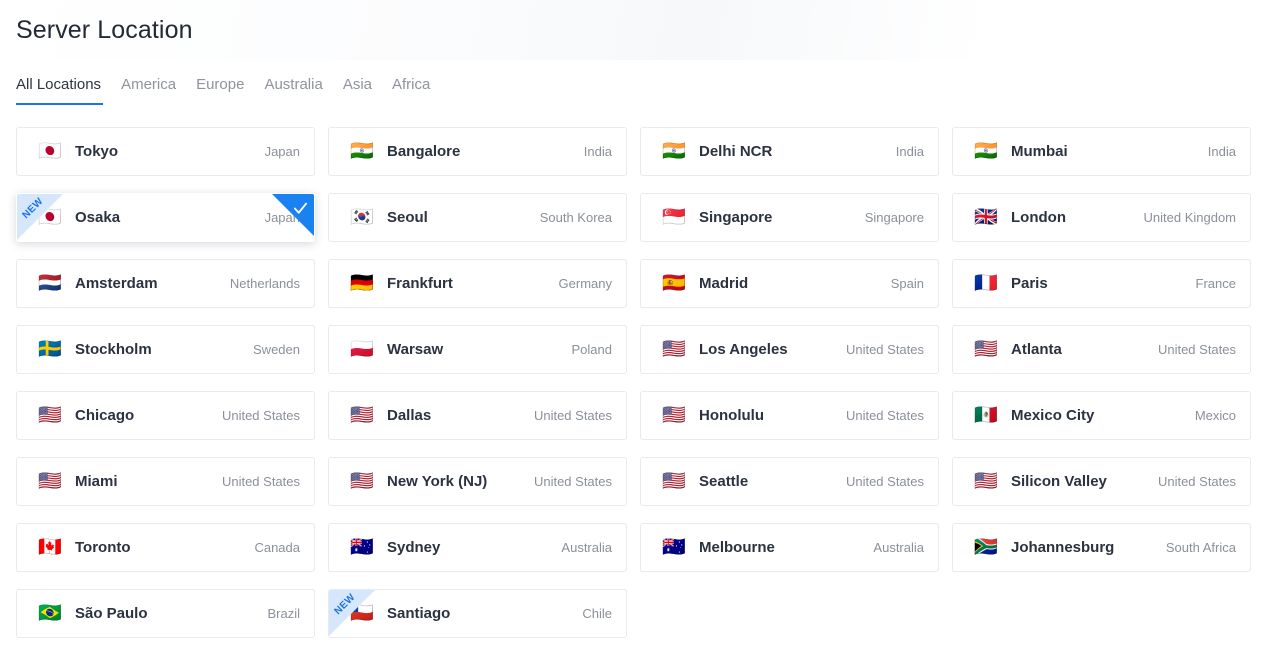 Image resolution: width=1267 pixels, height=665 pixels. What do you see at coordinates (907, 283) in the screenshot?
I see `location-country: Spain` at bounding box center [907, 283].